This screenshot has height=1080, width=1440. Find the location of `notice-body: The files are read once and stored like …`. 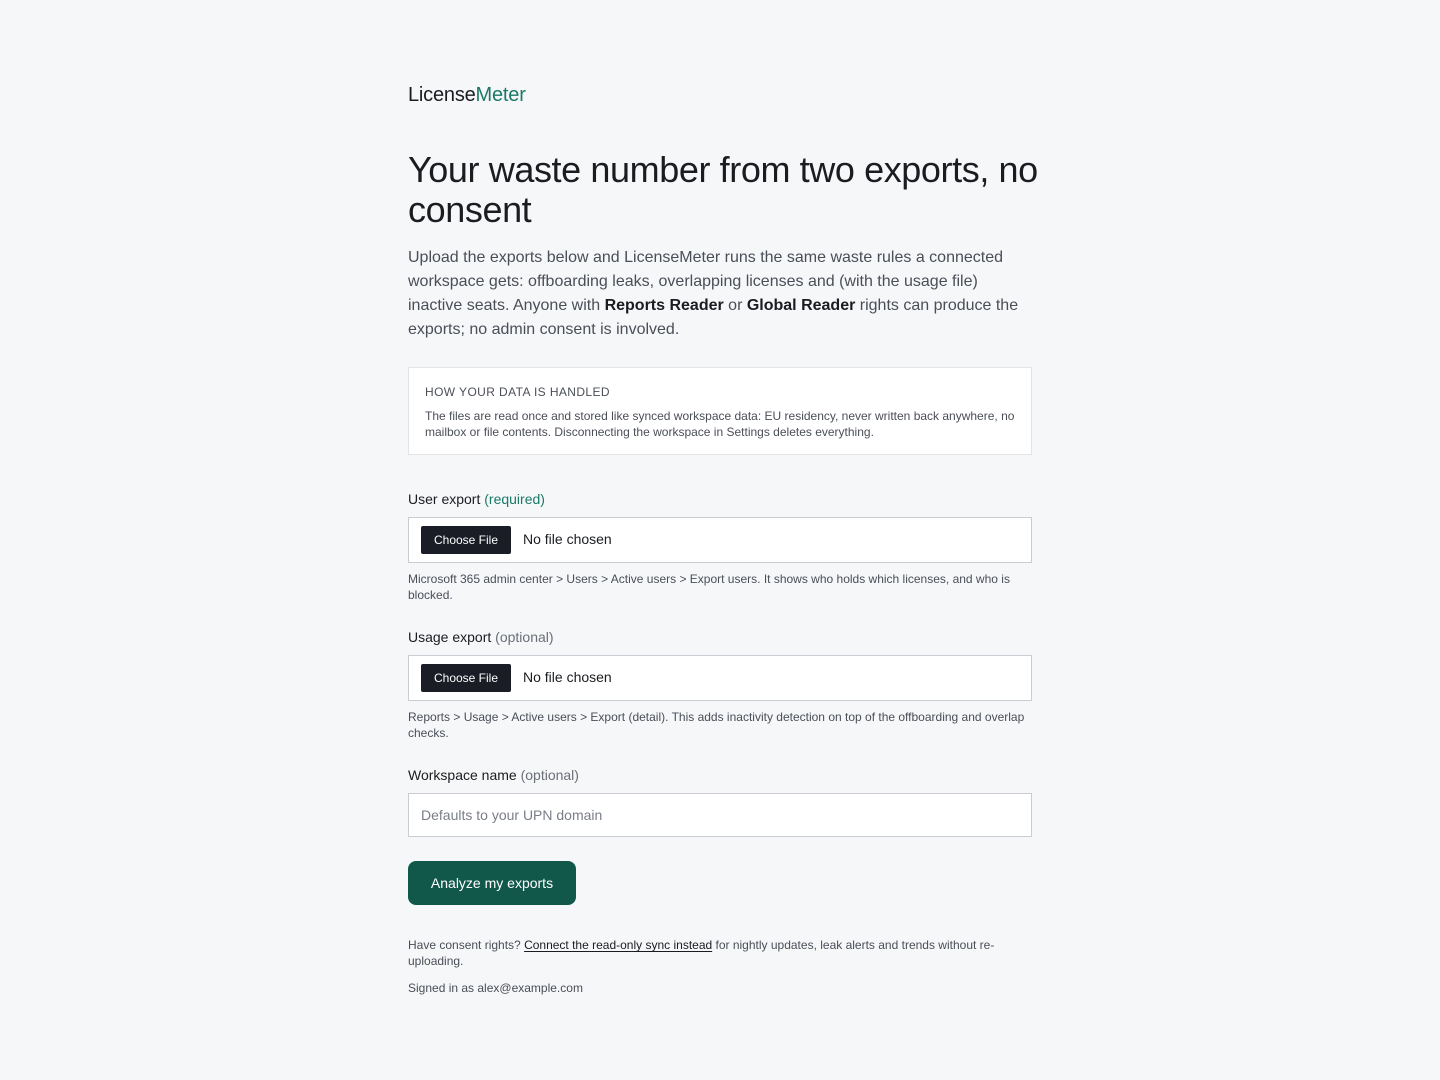

notice-body: The files are read once and stored like … is located at coordinates (720, 424).